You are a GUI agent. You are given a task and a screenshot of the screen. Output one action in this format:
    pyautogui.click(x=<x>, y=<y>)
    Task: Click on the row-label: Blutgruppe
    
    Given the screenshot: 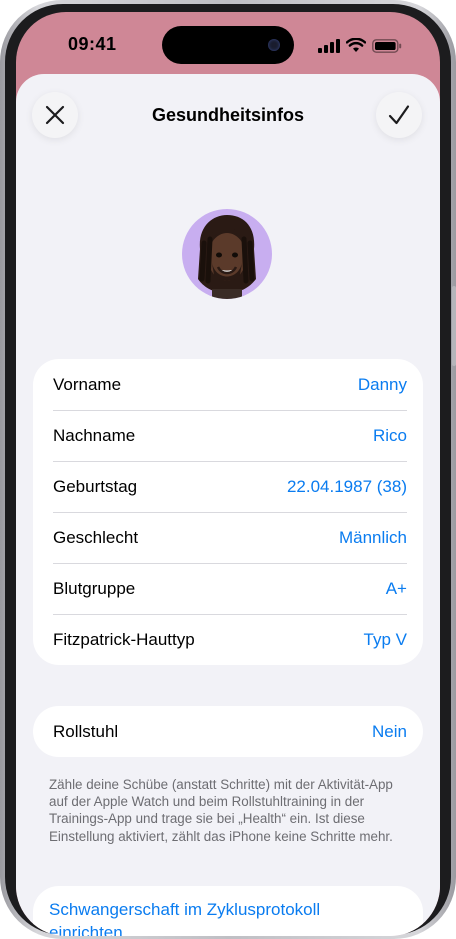 What is the action you would take?
    pyautogui.click(x=94, y=588)
    